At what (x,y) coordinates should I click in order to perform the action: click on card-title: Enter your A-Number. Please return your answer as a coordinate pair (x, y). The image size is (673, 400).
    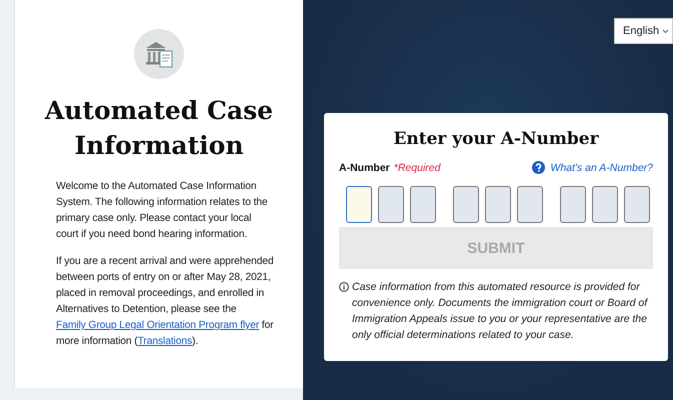
    Looking at the image, I should click on (496, 139).